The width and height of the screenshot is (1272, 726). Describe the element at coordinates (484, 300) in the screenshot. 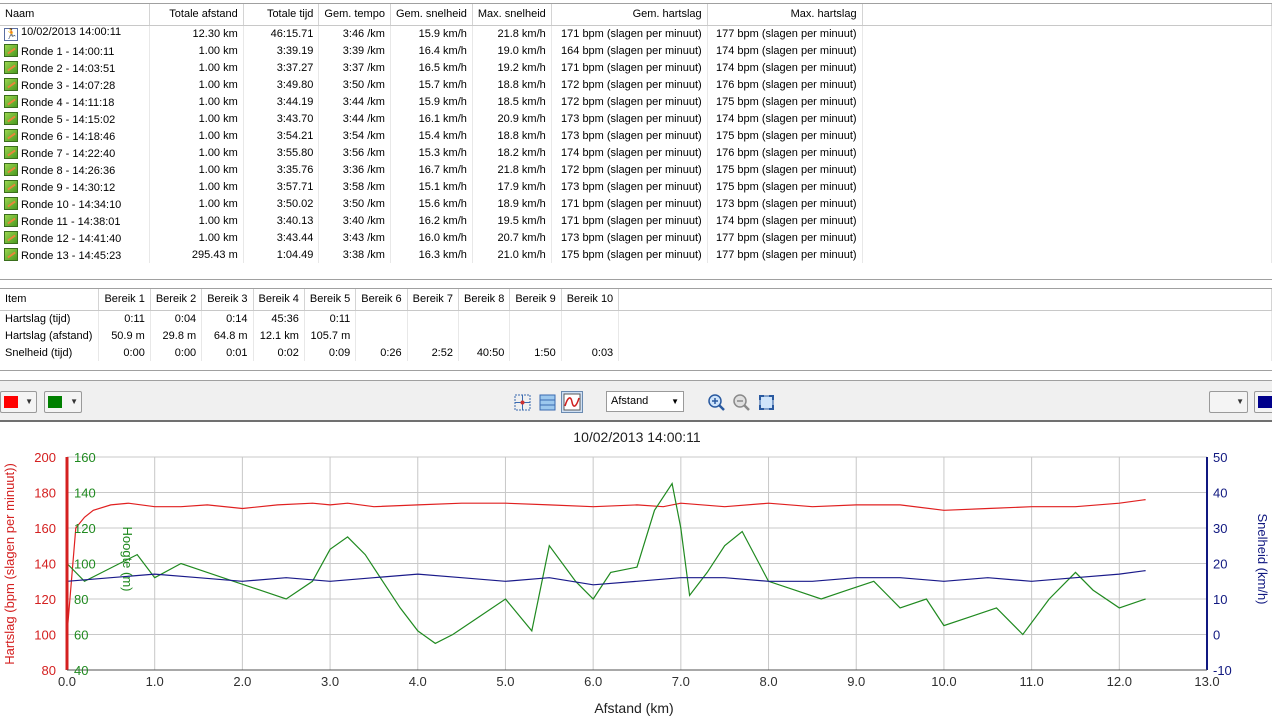

I see `zone-column-header: Bereik 8` at that location.